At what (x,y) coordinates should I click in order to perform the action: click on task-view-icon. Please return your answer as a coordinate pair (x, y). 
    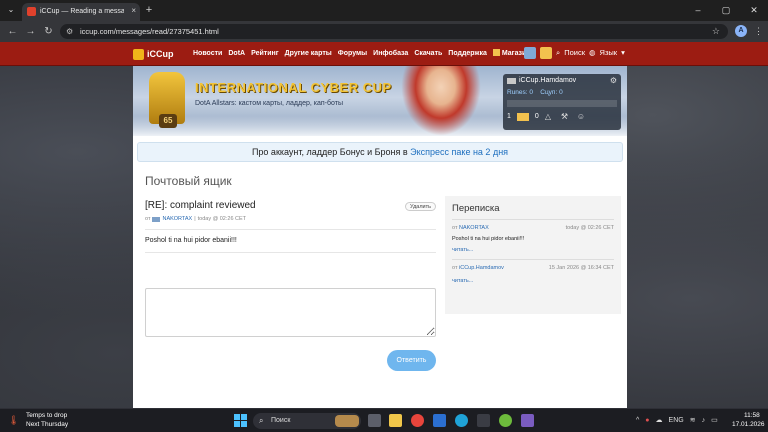
    Looking at the image, I should click on (374, 420).